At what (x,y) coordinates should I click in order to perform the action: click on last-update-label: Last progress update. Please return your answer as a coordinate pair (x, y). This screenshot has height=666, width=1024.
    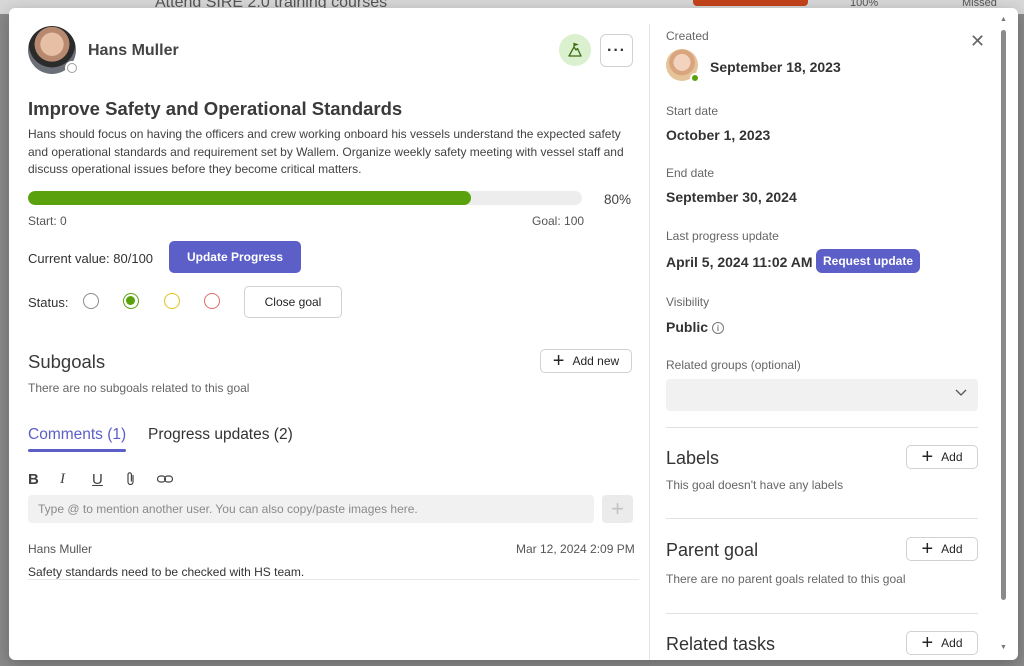
    Looking at the image, I should click on (722, 236).